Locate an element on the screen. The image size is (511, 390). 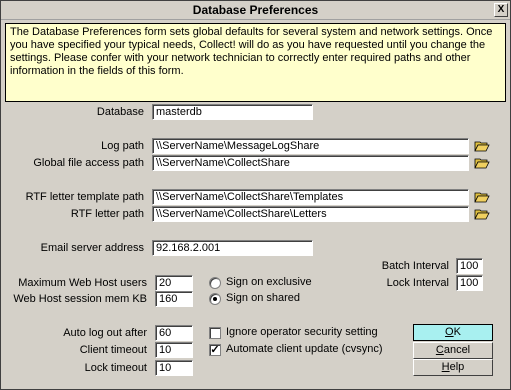
max-web-host-users-label: Maximum Web Host users is located at coordinates (82, 283).